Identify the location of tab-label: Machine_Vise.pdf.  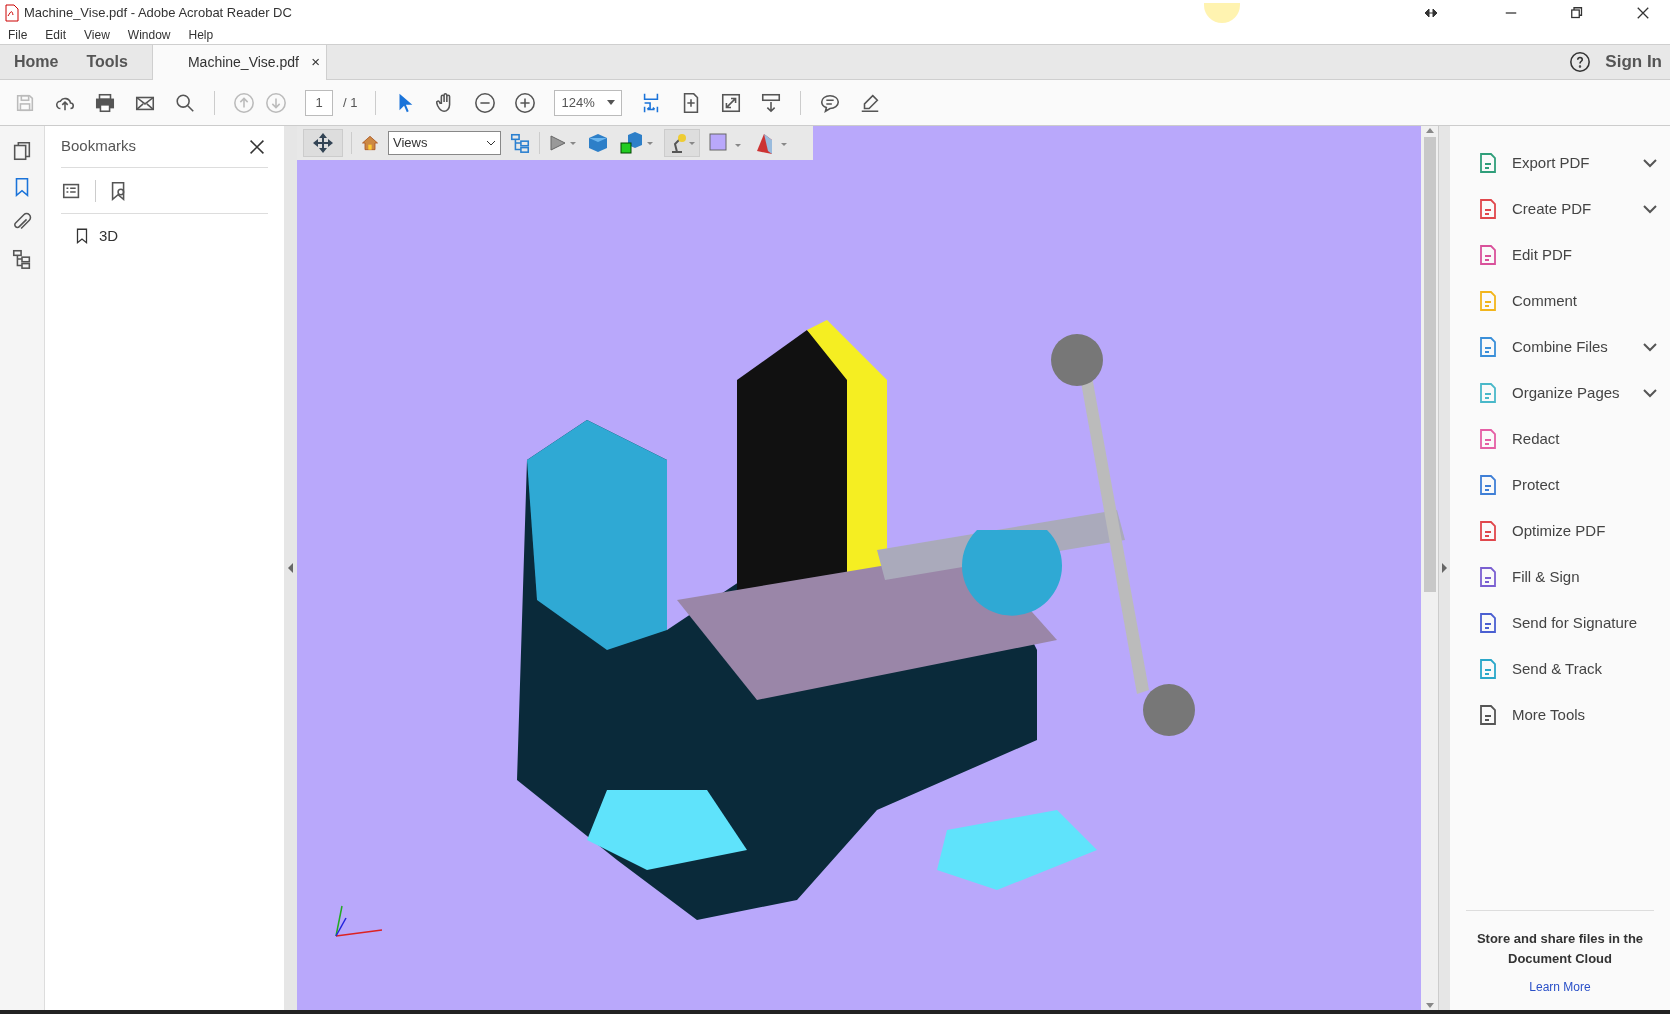
(243, 62).